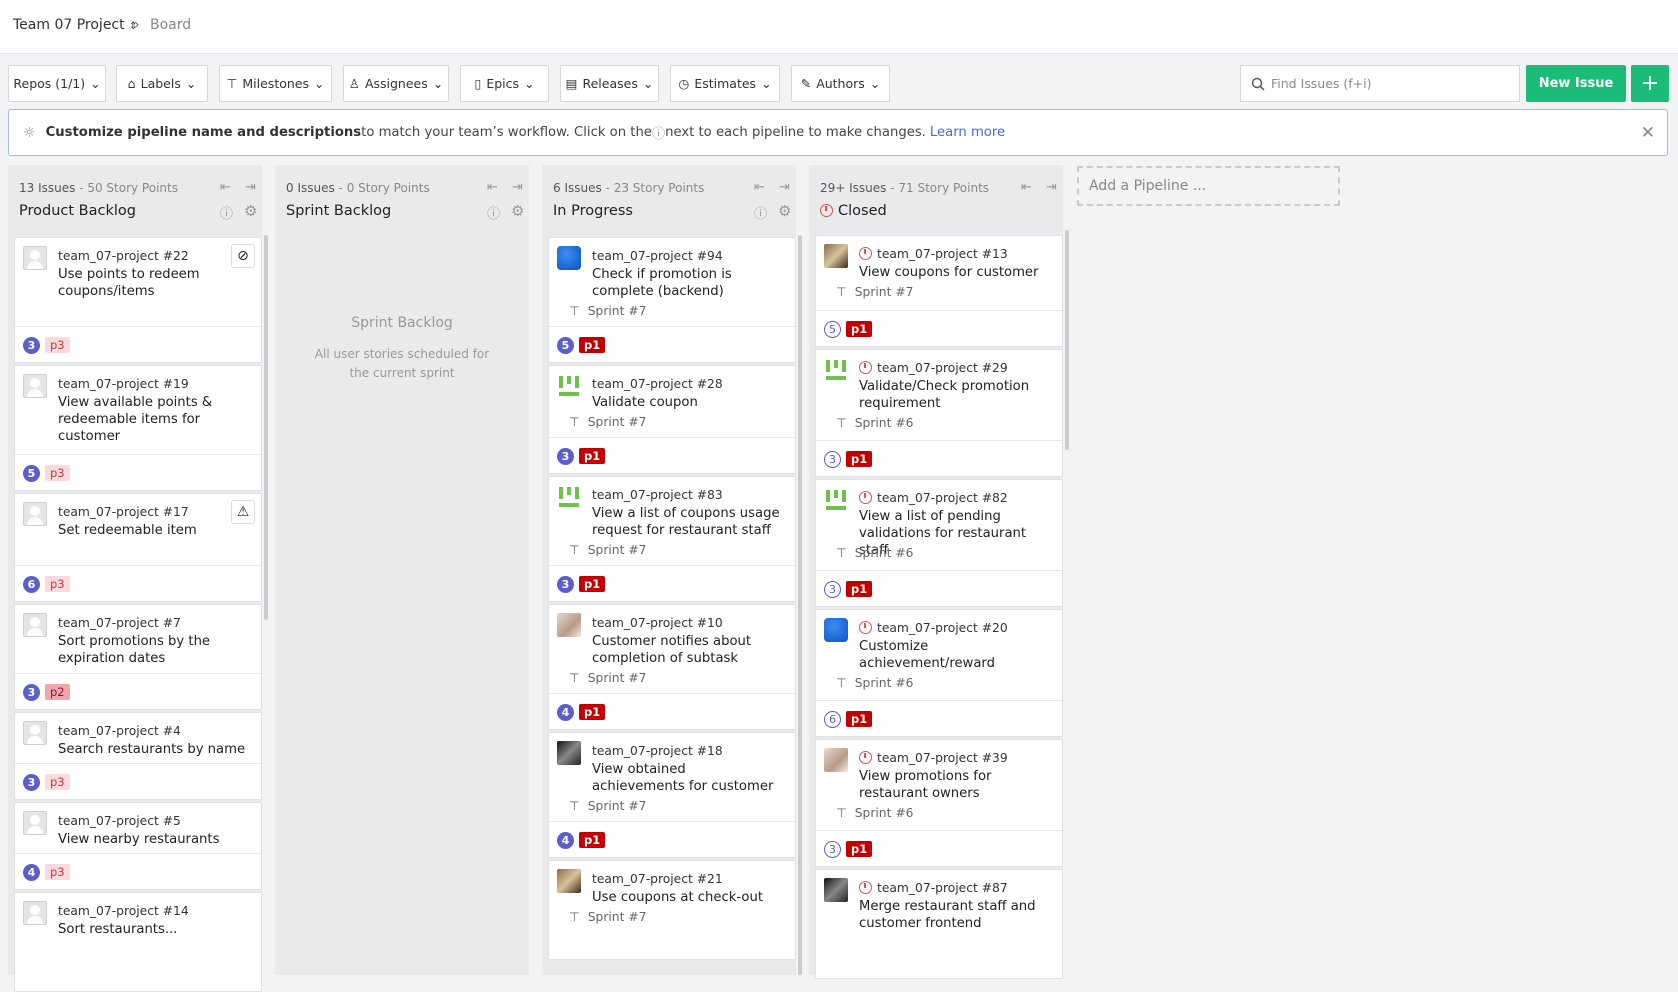  Describe the element at coordinates (138, 691) in the screenshot. I see `card-footer: 3 p2` at that location.